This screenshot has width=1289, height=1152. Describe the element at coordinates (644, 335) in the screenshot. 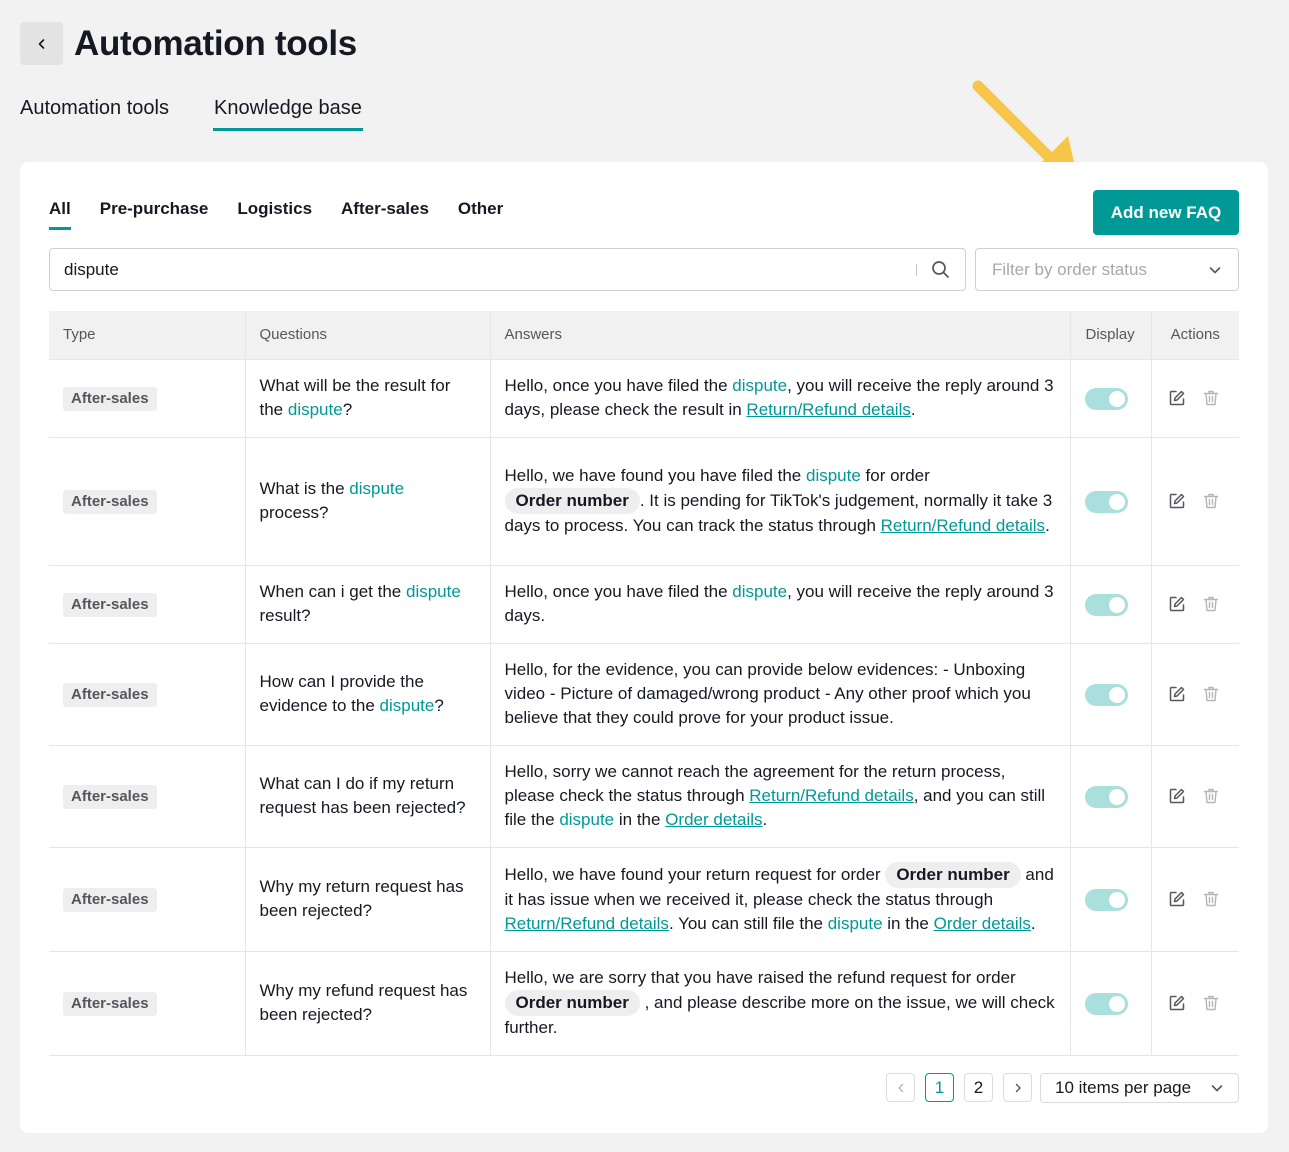

I see `table-header-row: Type Questions Answers Display Actions` at that location.